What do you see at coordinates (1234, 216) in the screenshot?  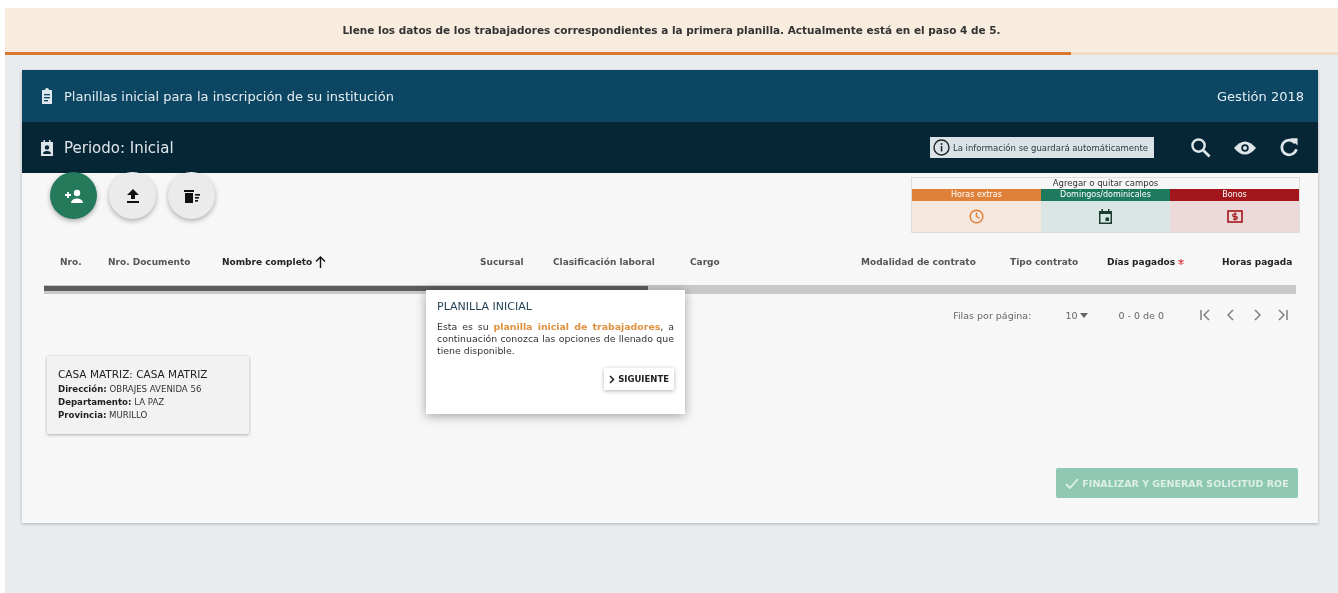 I see `money-icon` at bounding box center [1234, 216].